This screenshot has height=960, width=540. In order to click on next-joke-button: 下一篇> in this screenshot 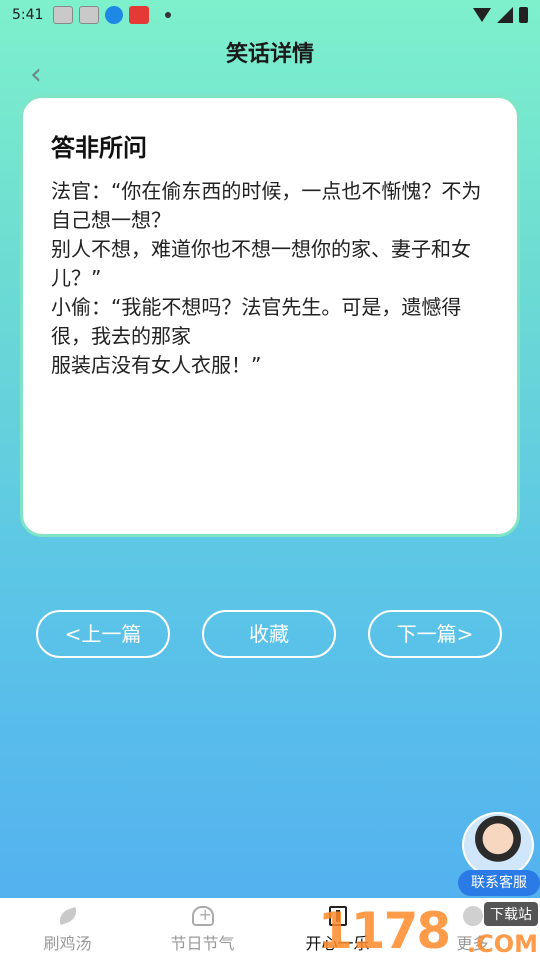, I will do `click(435, 634)`.